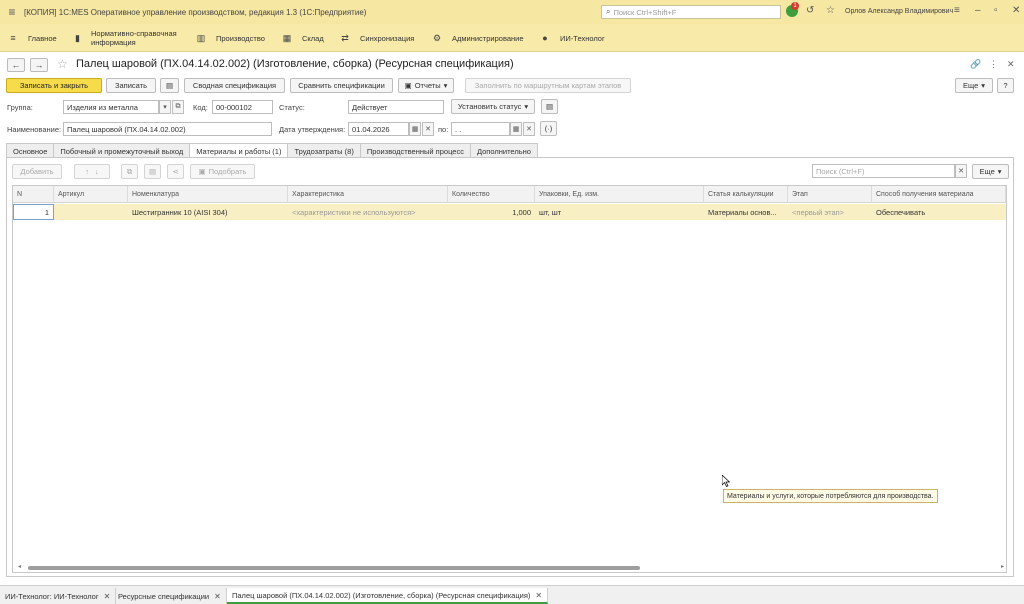 The image size is (1024, 604). I want to click on save-button: Записать, so click(131, 85).